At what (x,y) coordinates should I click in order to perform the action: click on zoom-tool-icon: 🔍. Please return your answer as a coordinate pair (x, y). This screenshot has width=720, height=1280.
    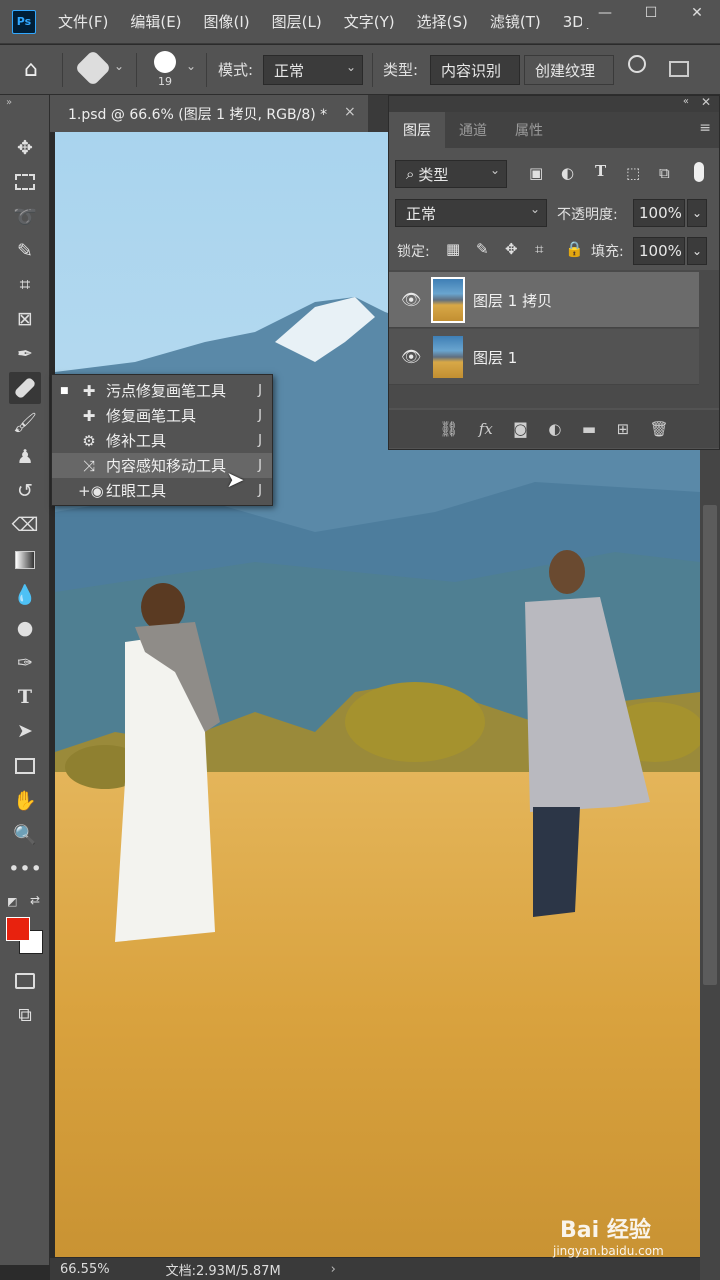
    Looking at the image, I should click on (25, 834).